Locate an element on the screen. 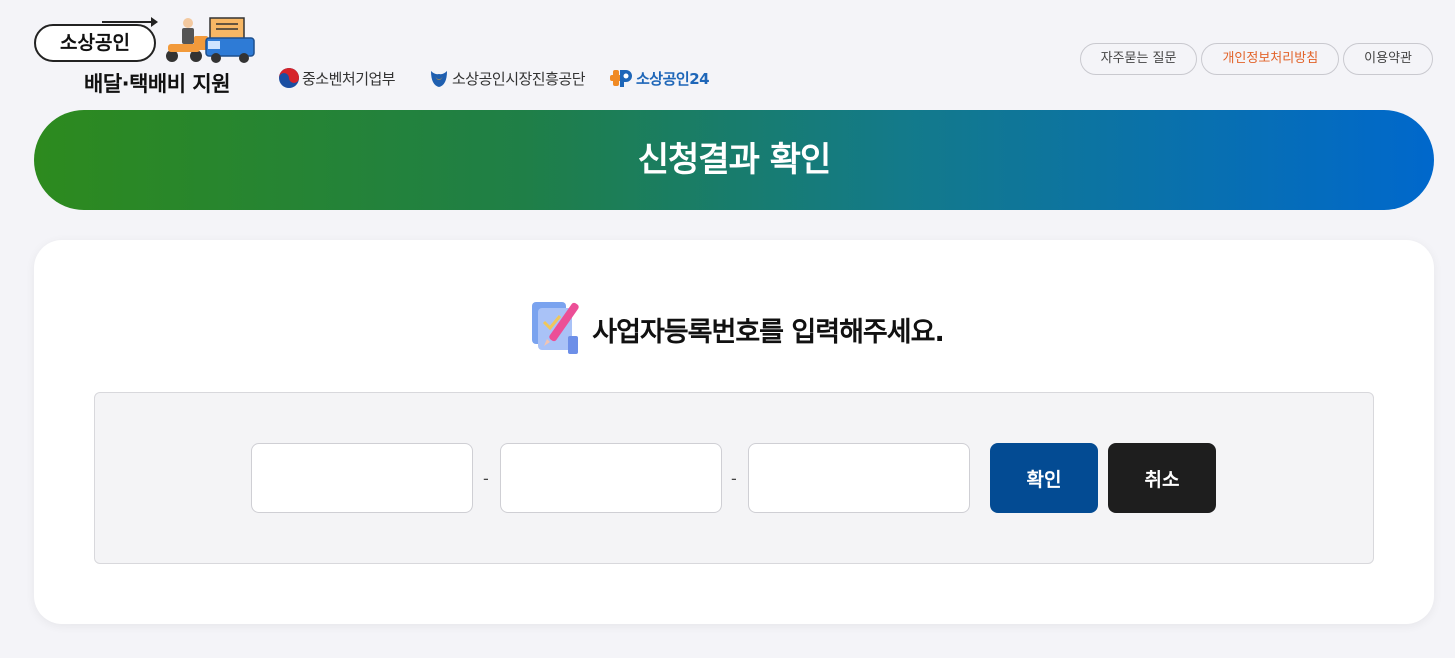 The image size is (1455, 658). partner-agency-label: 소상공인시장진흥공단 is located at coordinates (519, 78).